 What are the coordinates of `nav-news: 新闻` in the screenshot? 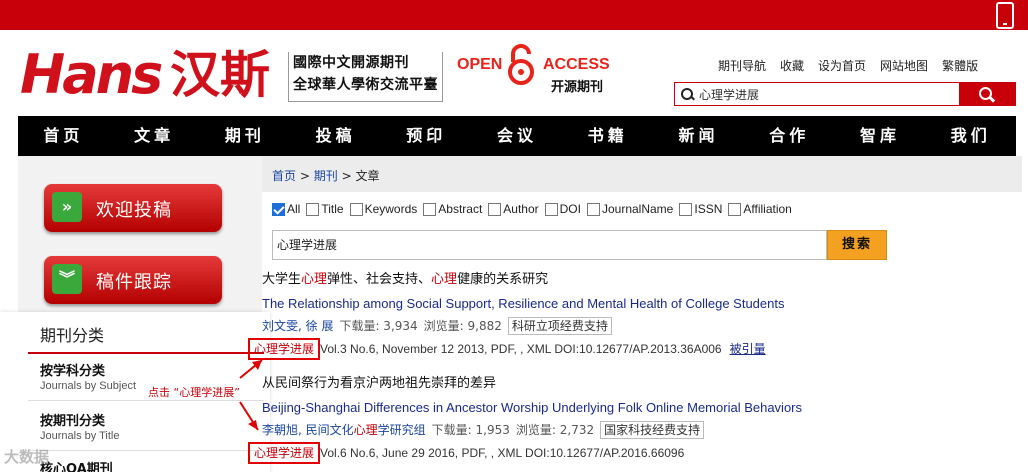 It's located at (698, 136).